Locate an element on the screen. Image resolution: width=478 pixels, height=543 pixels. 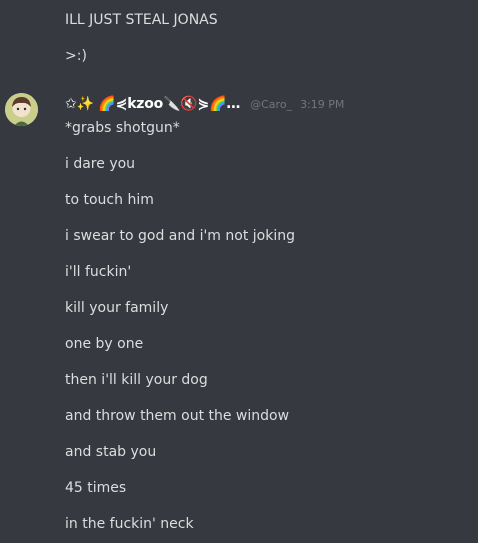
message-timestamp: 3:19 PM is located at coordinates (322, 104).